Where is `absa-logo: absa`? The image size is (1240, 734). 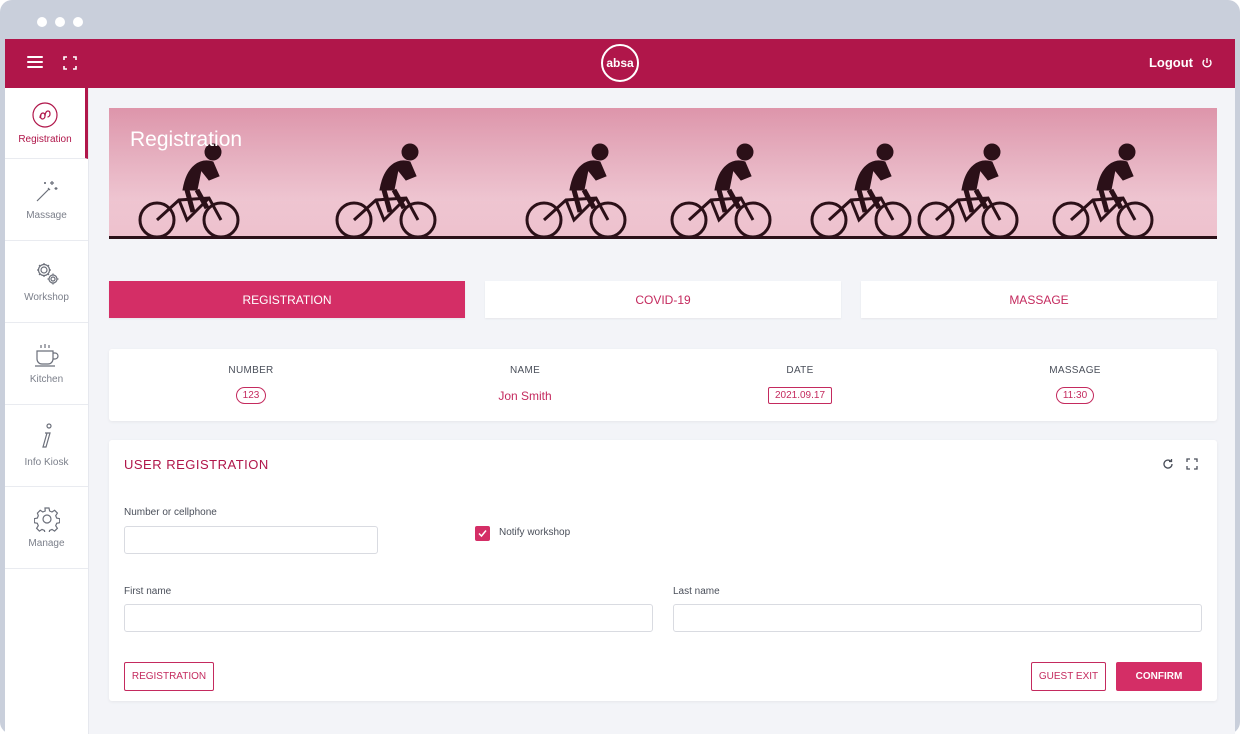
absa-logo: absa is located at coordinates (620, 63).